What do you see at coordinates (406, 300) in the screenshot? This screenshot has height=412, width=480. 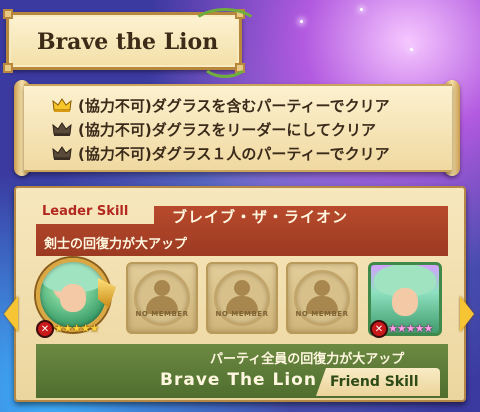 I see `friend-unit: ✕ ★★★★★` at bounding box center [406, 300].